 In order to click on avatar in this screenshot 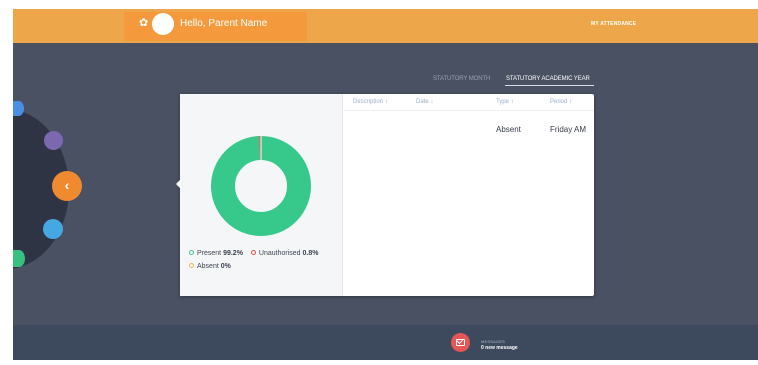, I will do `click(163, 24)`.